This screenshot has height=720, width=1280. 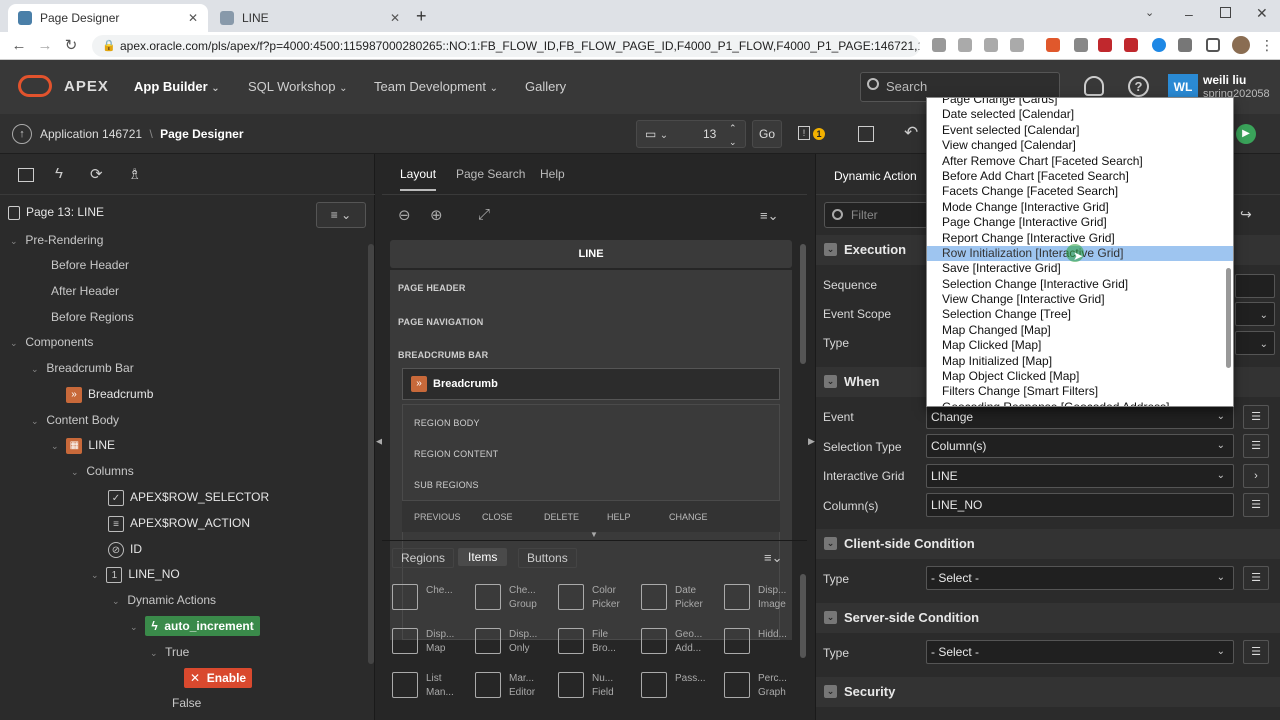 What do you see at coordinates (490, 174) in the screenshot?
I see `tab-page-search: Page Search` at bounding box center [490, 174].